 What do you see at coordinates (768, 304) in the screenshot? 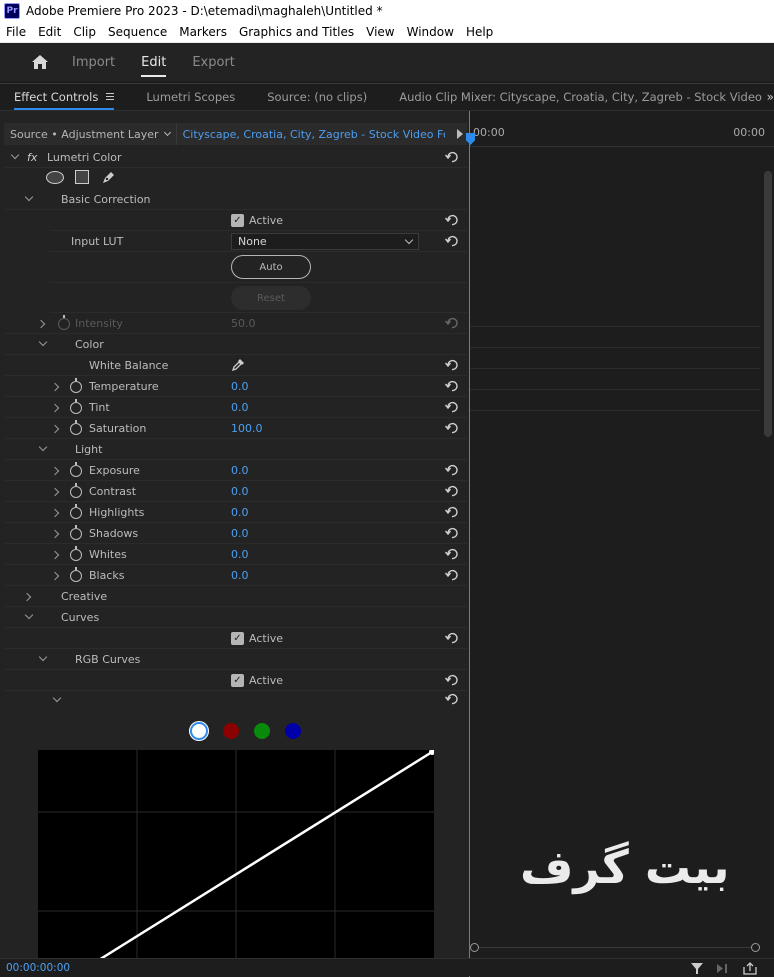
I see `vertical-scrollbar` at bounding box center [768, 304].